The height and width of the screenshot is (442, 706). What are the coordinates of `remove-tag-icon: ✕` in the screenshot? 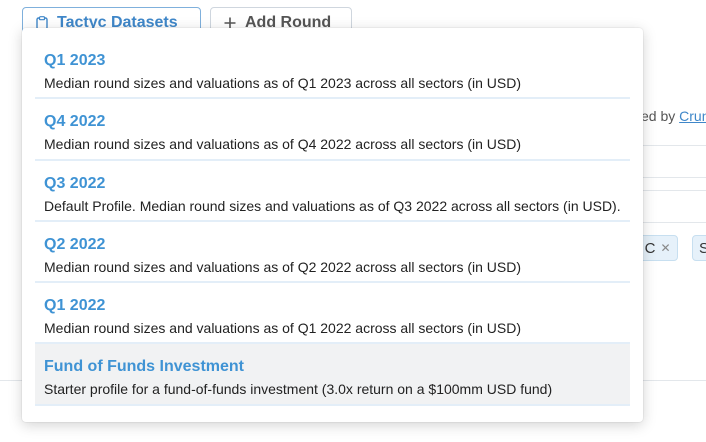 It's located at (666, 248).